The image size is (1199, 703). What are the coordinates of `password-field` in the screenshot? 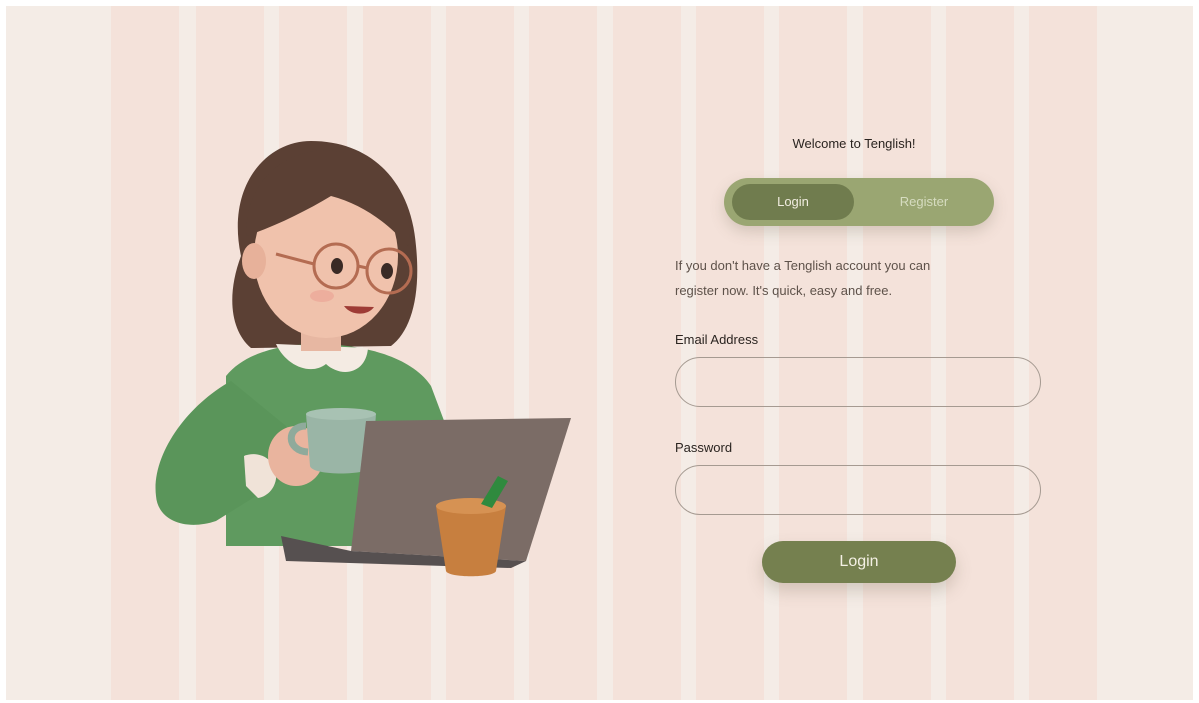 It's located at (858, 490).